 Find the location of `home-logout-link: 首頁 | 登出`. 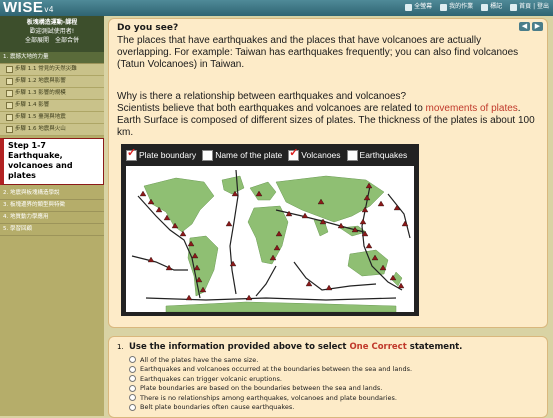

home-logout-link: 首頁 | 登出 is located at coordinates (529, 7).